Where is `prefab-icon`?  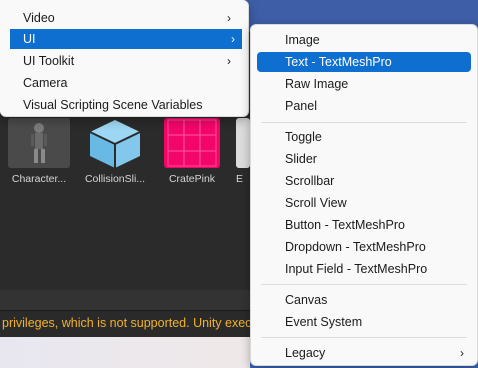
prefab-icon is located at coordinates (243, 143).